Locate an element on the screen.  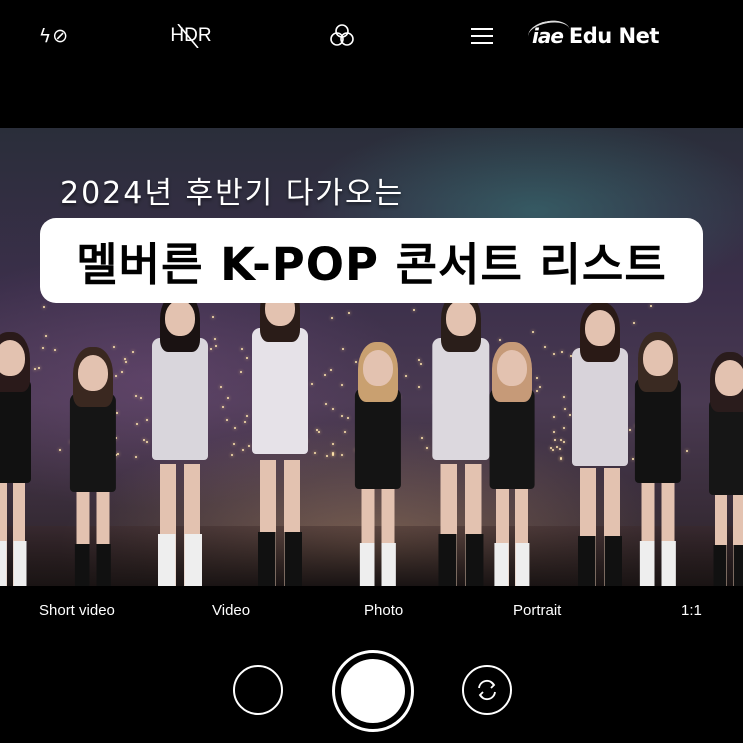
camera-controls is located at coordinates (371, 689).